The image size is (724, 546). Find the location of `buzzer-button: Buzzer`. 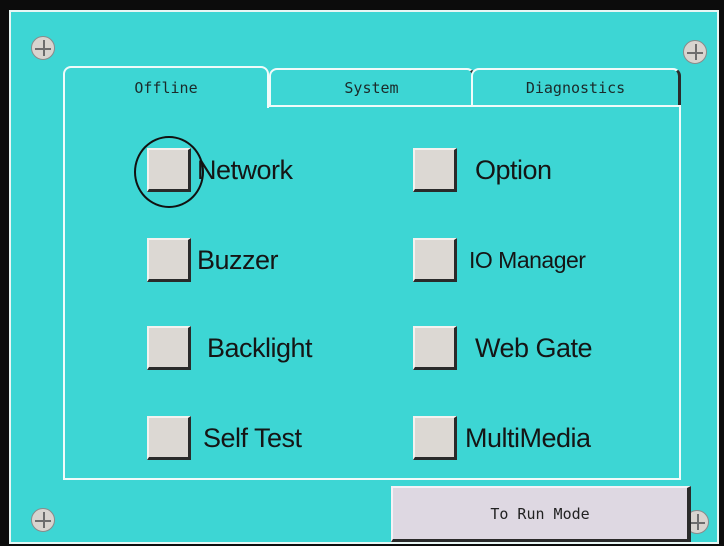

buzzer-button: Buzzer is located at coordinates (213, 260).